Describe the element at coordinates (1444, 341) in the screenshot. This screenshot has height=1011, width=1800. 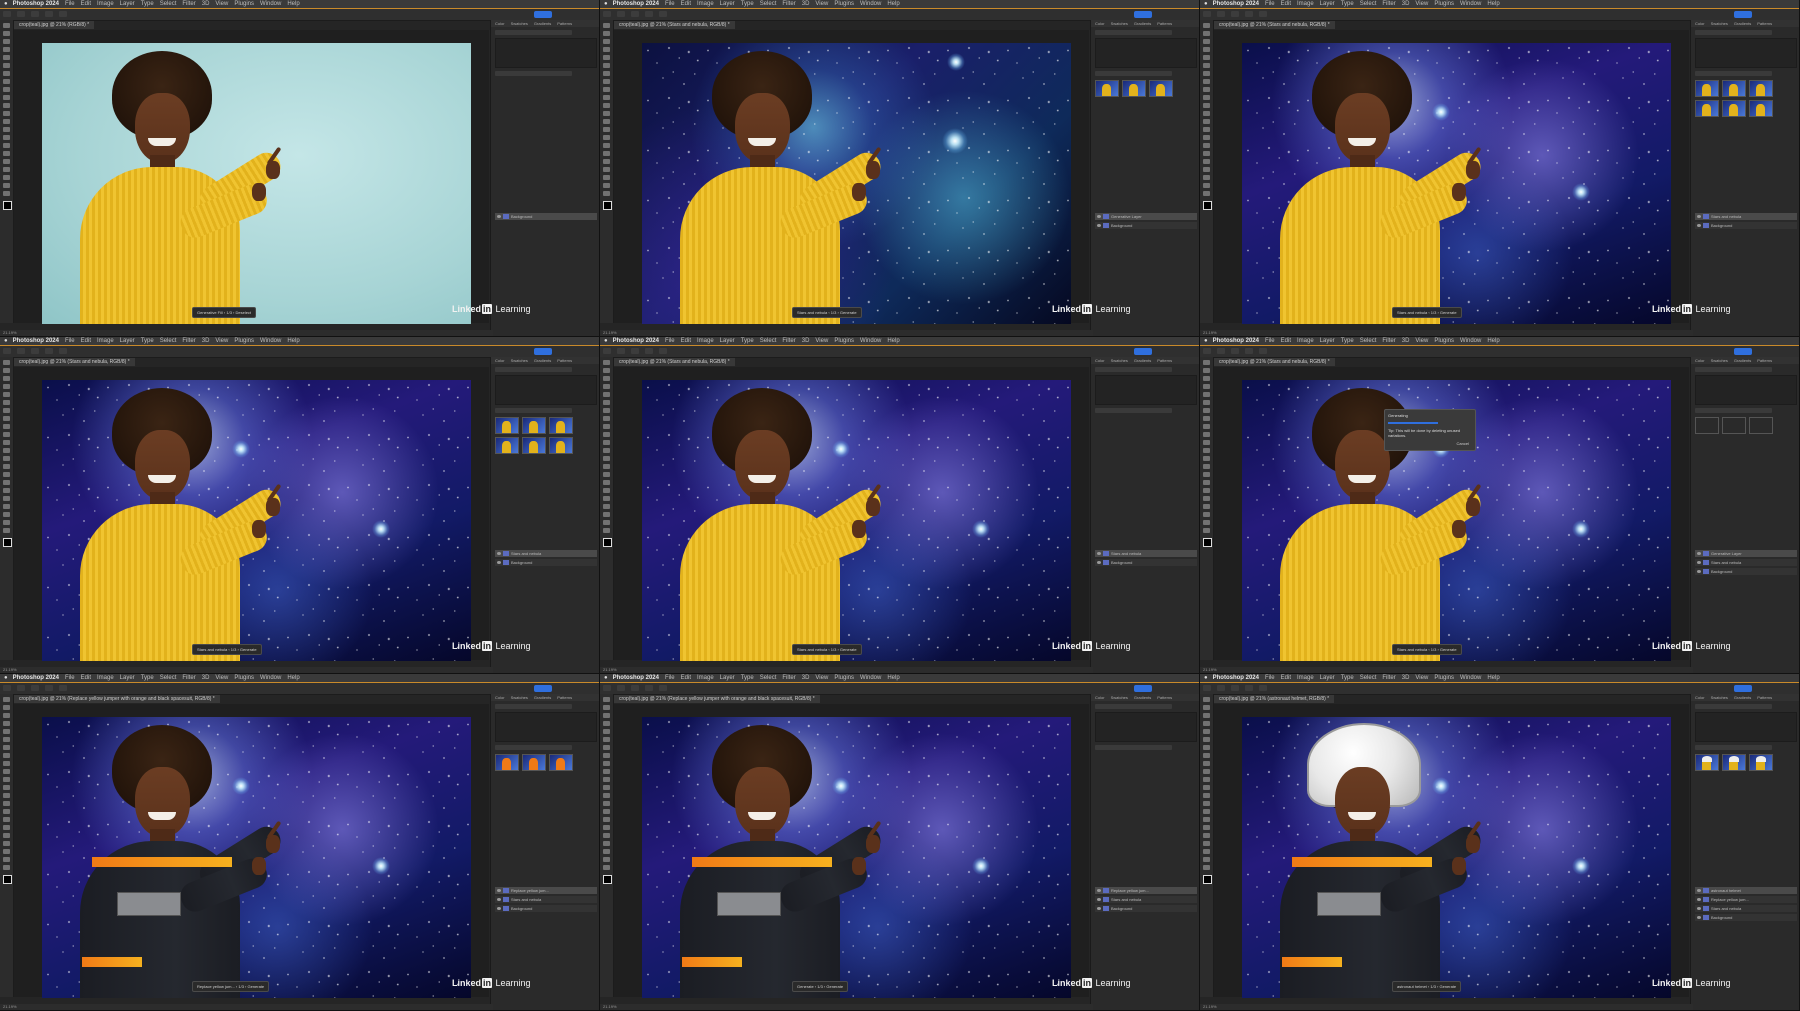
I see `menu-item: Plugins` at that location.